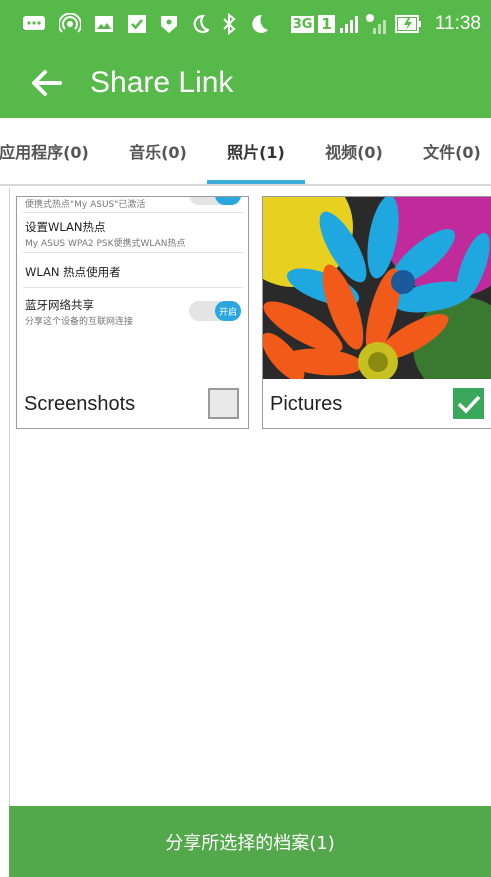  I want to click on check-icon, so click(468, 404).